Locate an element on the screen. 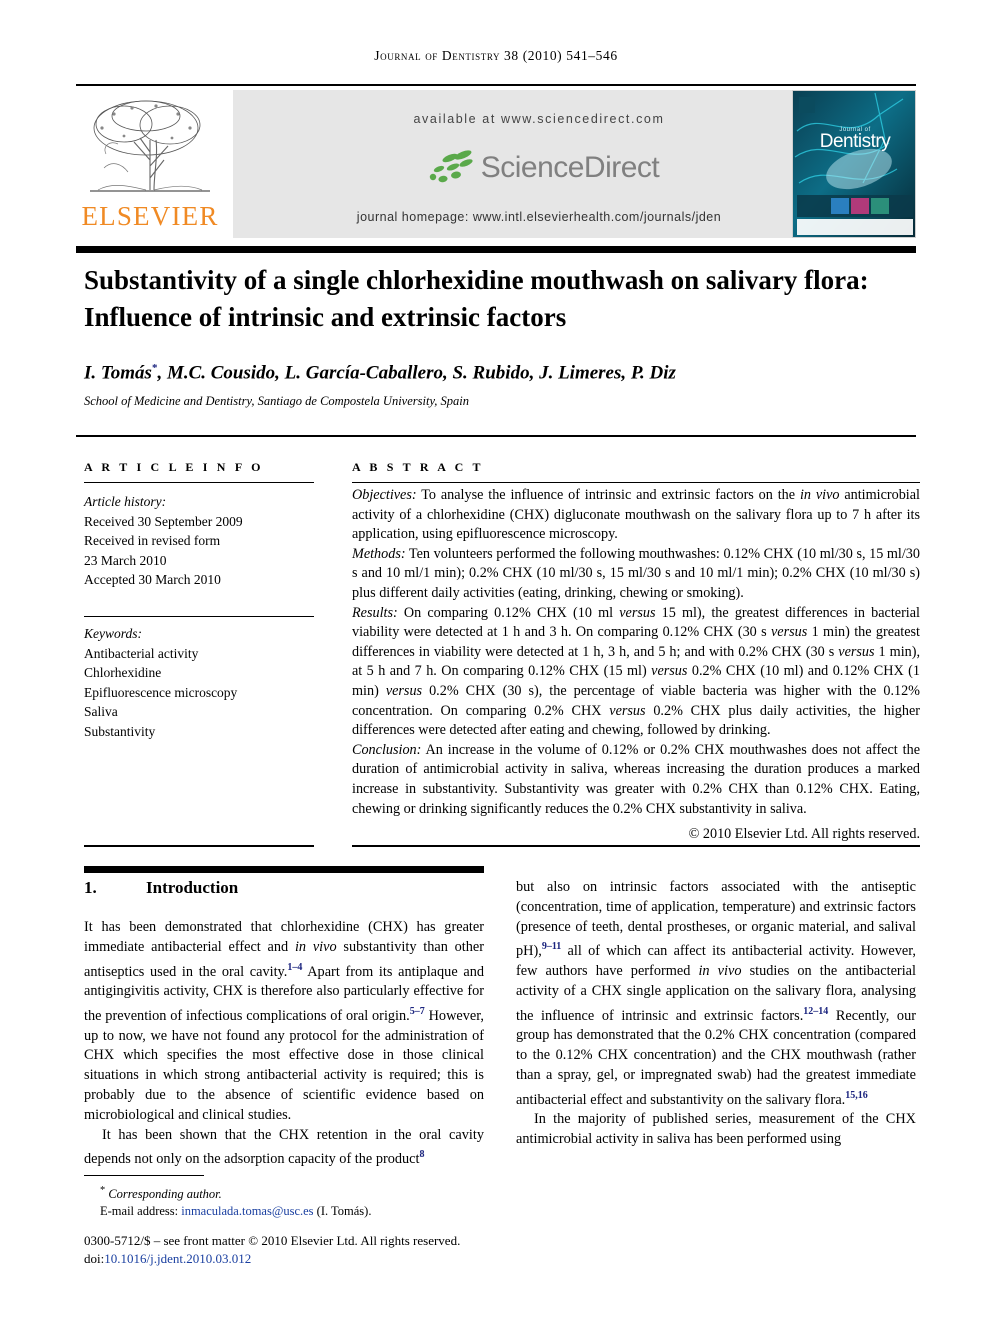 Image resolution: width=992 pixels, height=1323 pixels. doi-link: 10.1016/j.jdent.2010.03.012 is located at coordinates (177, 1258).